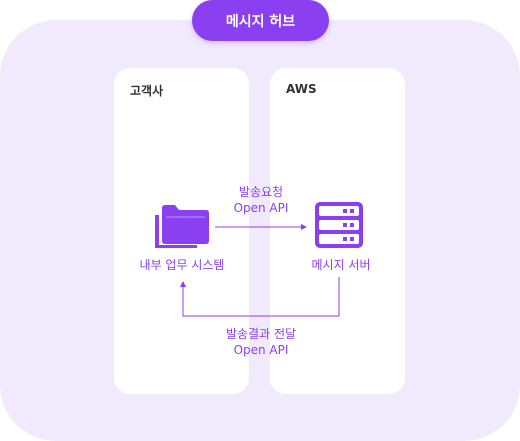  What do you see at coordinates (341, 265) in the screenshot?
I see `message-server-label: 메시지 서버` at bounding box center [341, 265].